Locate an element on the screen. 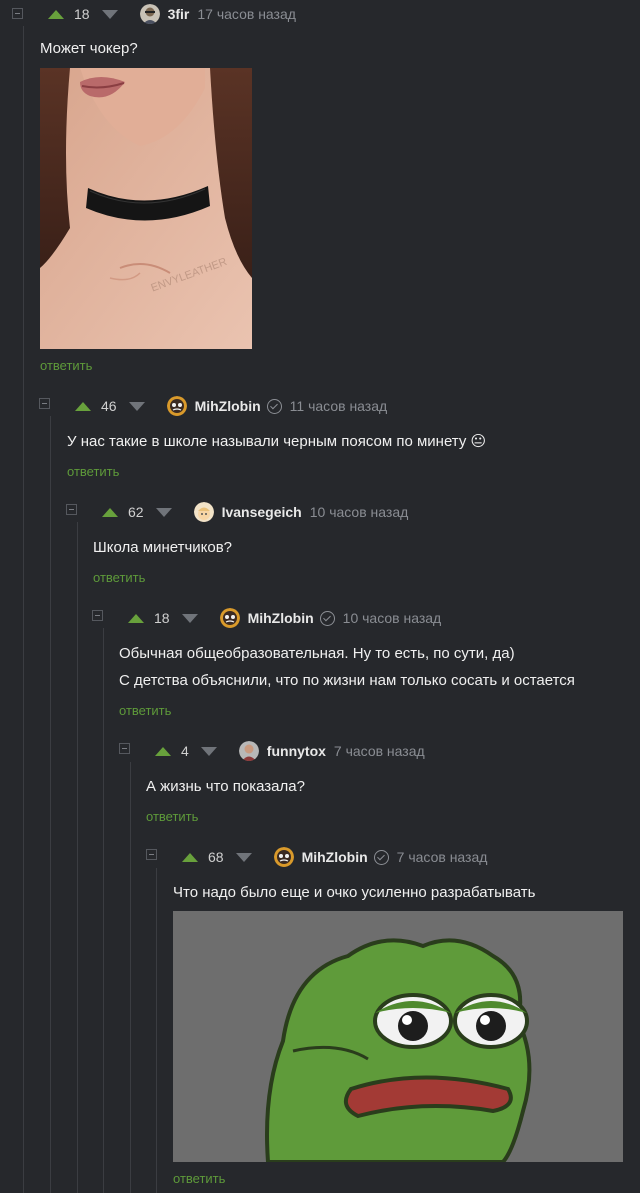  comment-header: 62 Ivansegeich 10 часов назад is located at coordinates (255, 512).